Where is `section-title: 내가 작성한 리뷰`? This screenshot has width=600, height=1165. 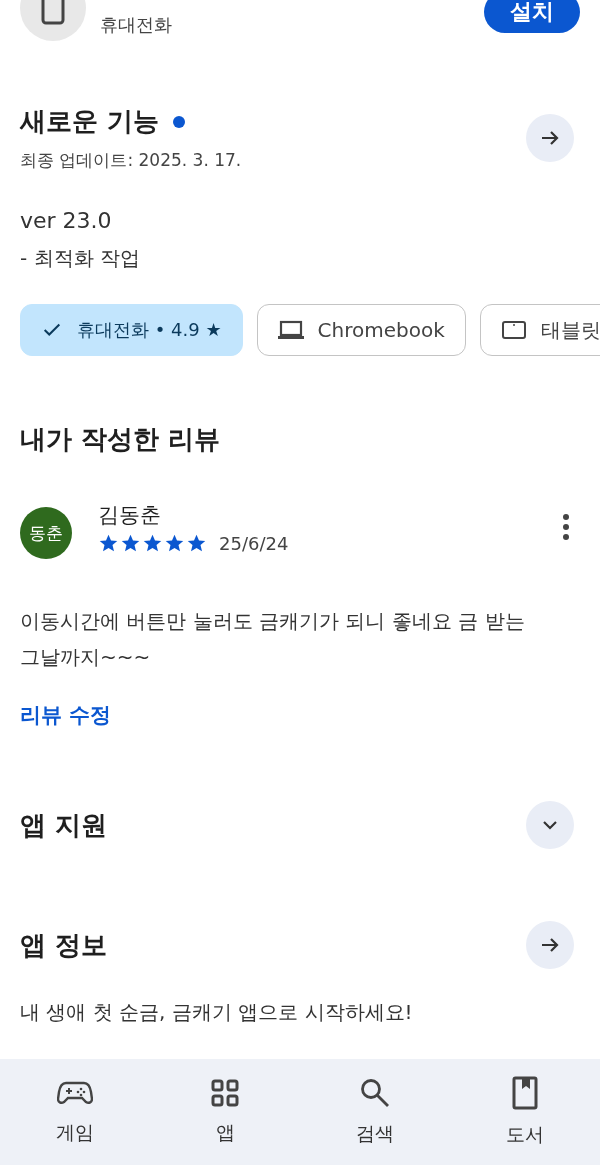 section-title: 내가 작성한 리뷰 is located at coordinates (120, 439).